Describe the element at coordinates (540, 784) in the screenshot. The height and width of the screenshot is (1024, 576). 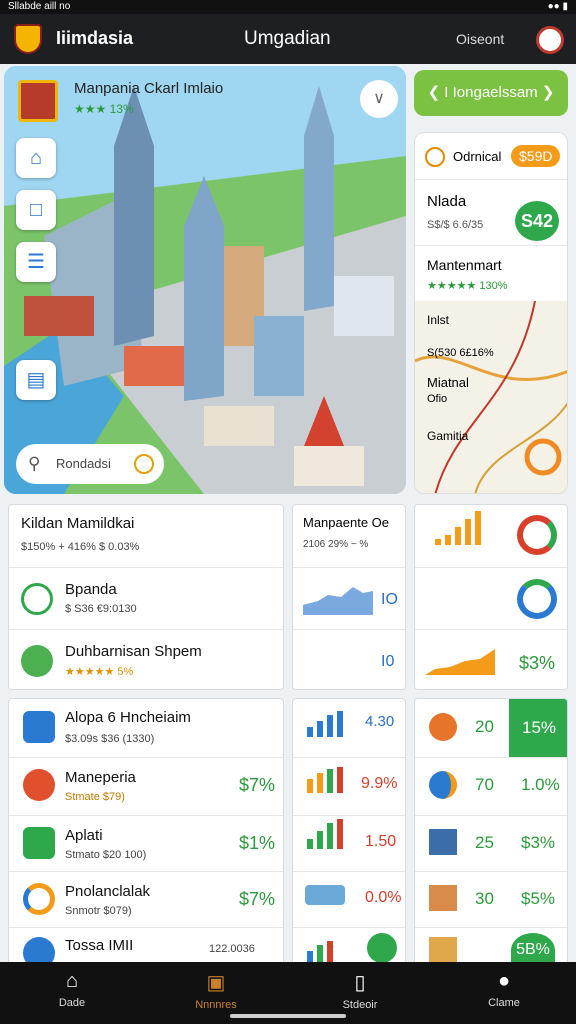
I see `summary-value: 1.0%` at that location.